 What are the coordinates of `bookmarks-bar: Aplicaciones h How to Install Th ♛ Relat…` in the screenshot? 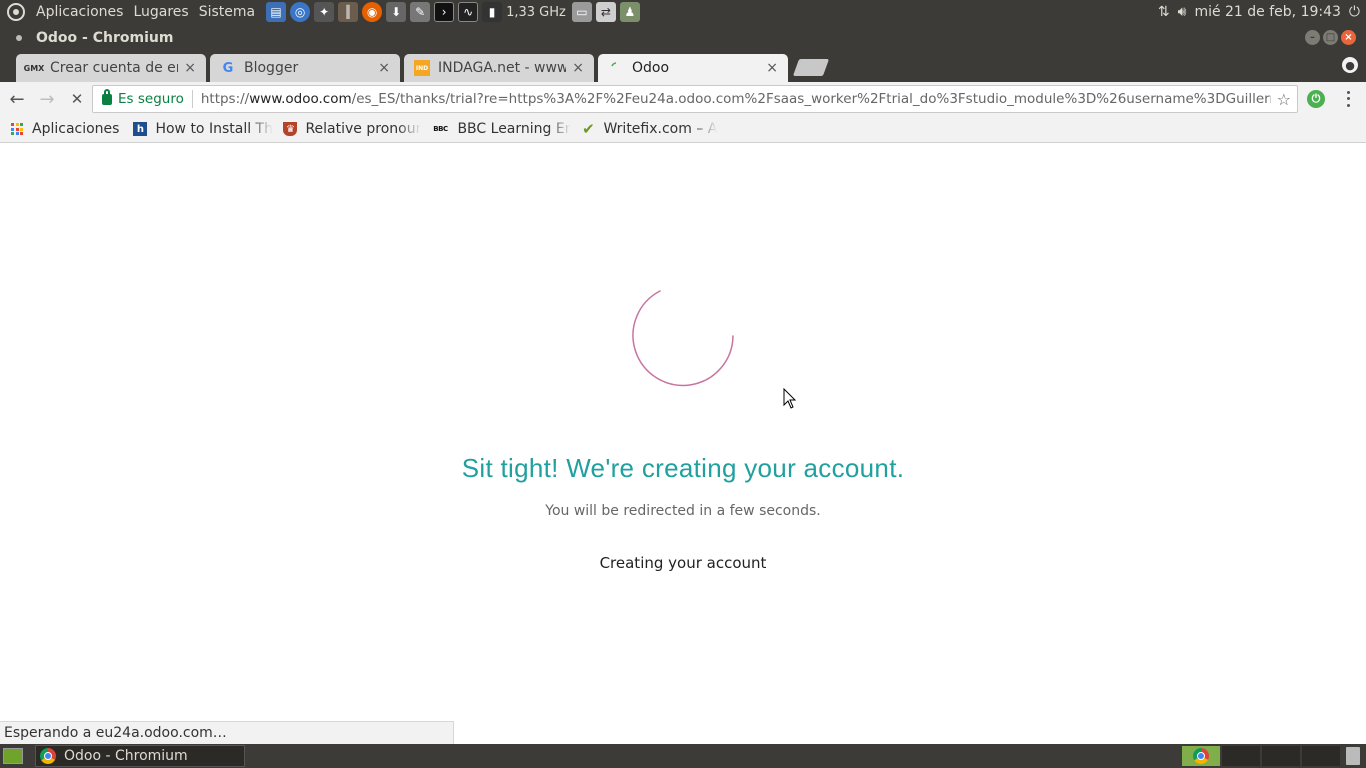 It's located at (683, 129).